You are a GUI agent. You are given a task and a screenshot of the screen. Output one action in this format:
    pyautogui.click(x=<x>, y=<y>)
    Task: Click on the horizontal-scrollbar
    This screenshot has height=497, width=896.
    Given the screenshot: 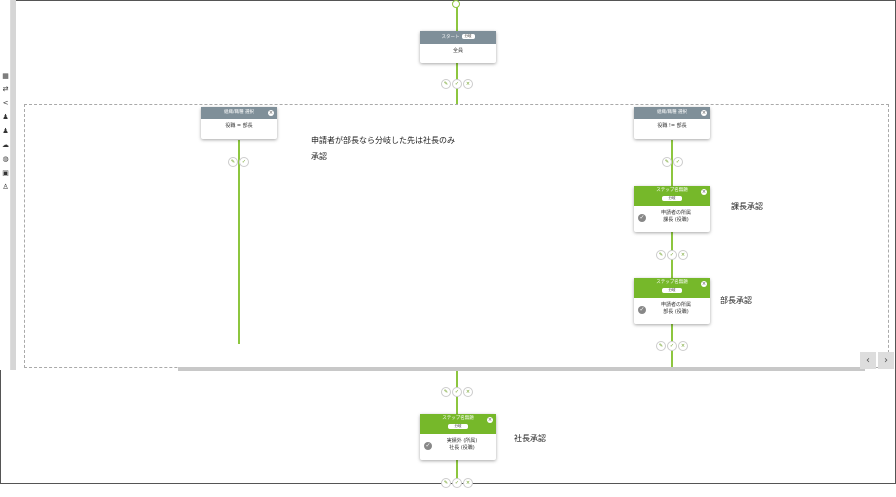 What is the action you would take?
    pyautogui.click(x=521, y=369)
    